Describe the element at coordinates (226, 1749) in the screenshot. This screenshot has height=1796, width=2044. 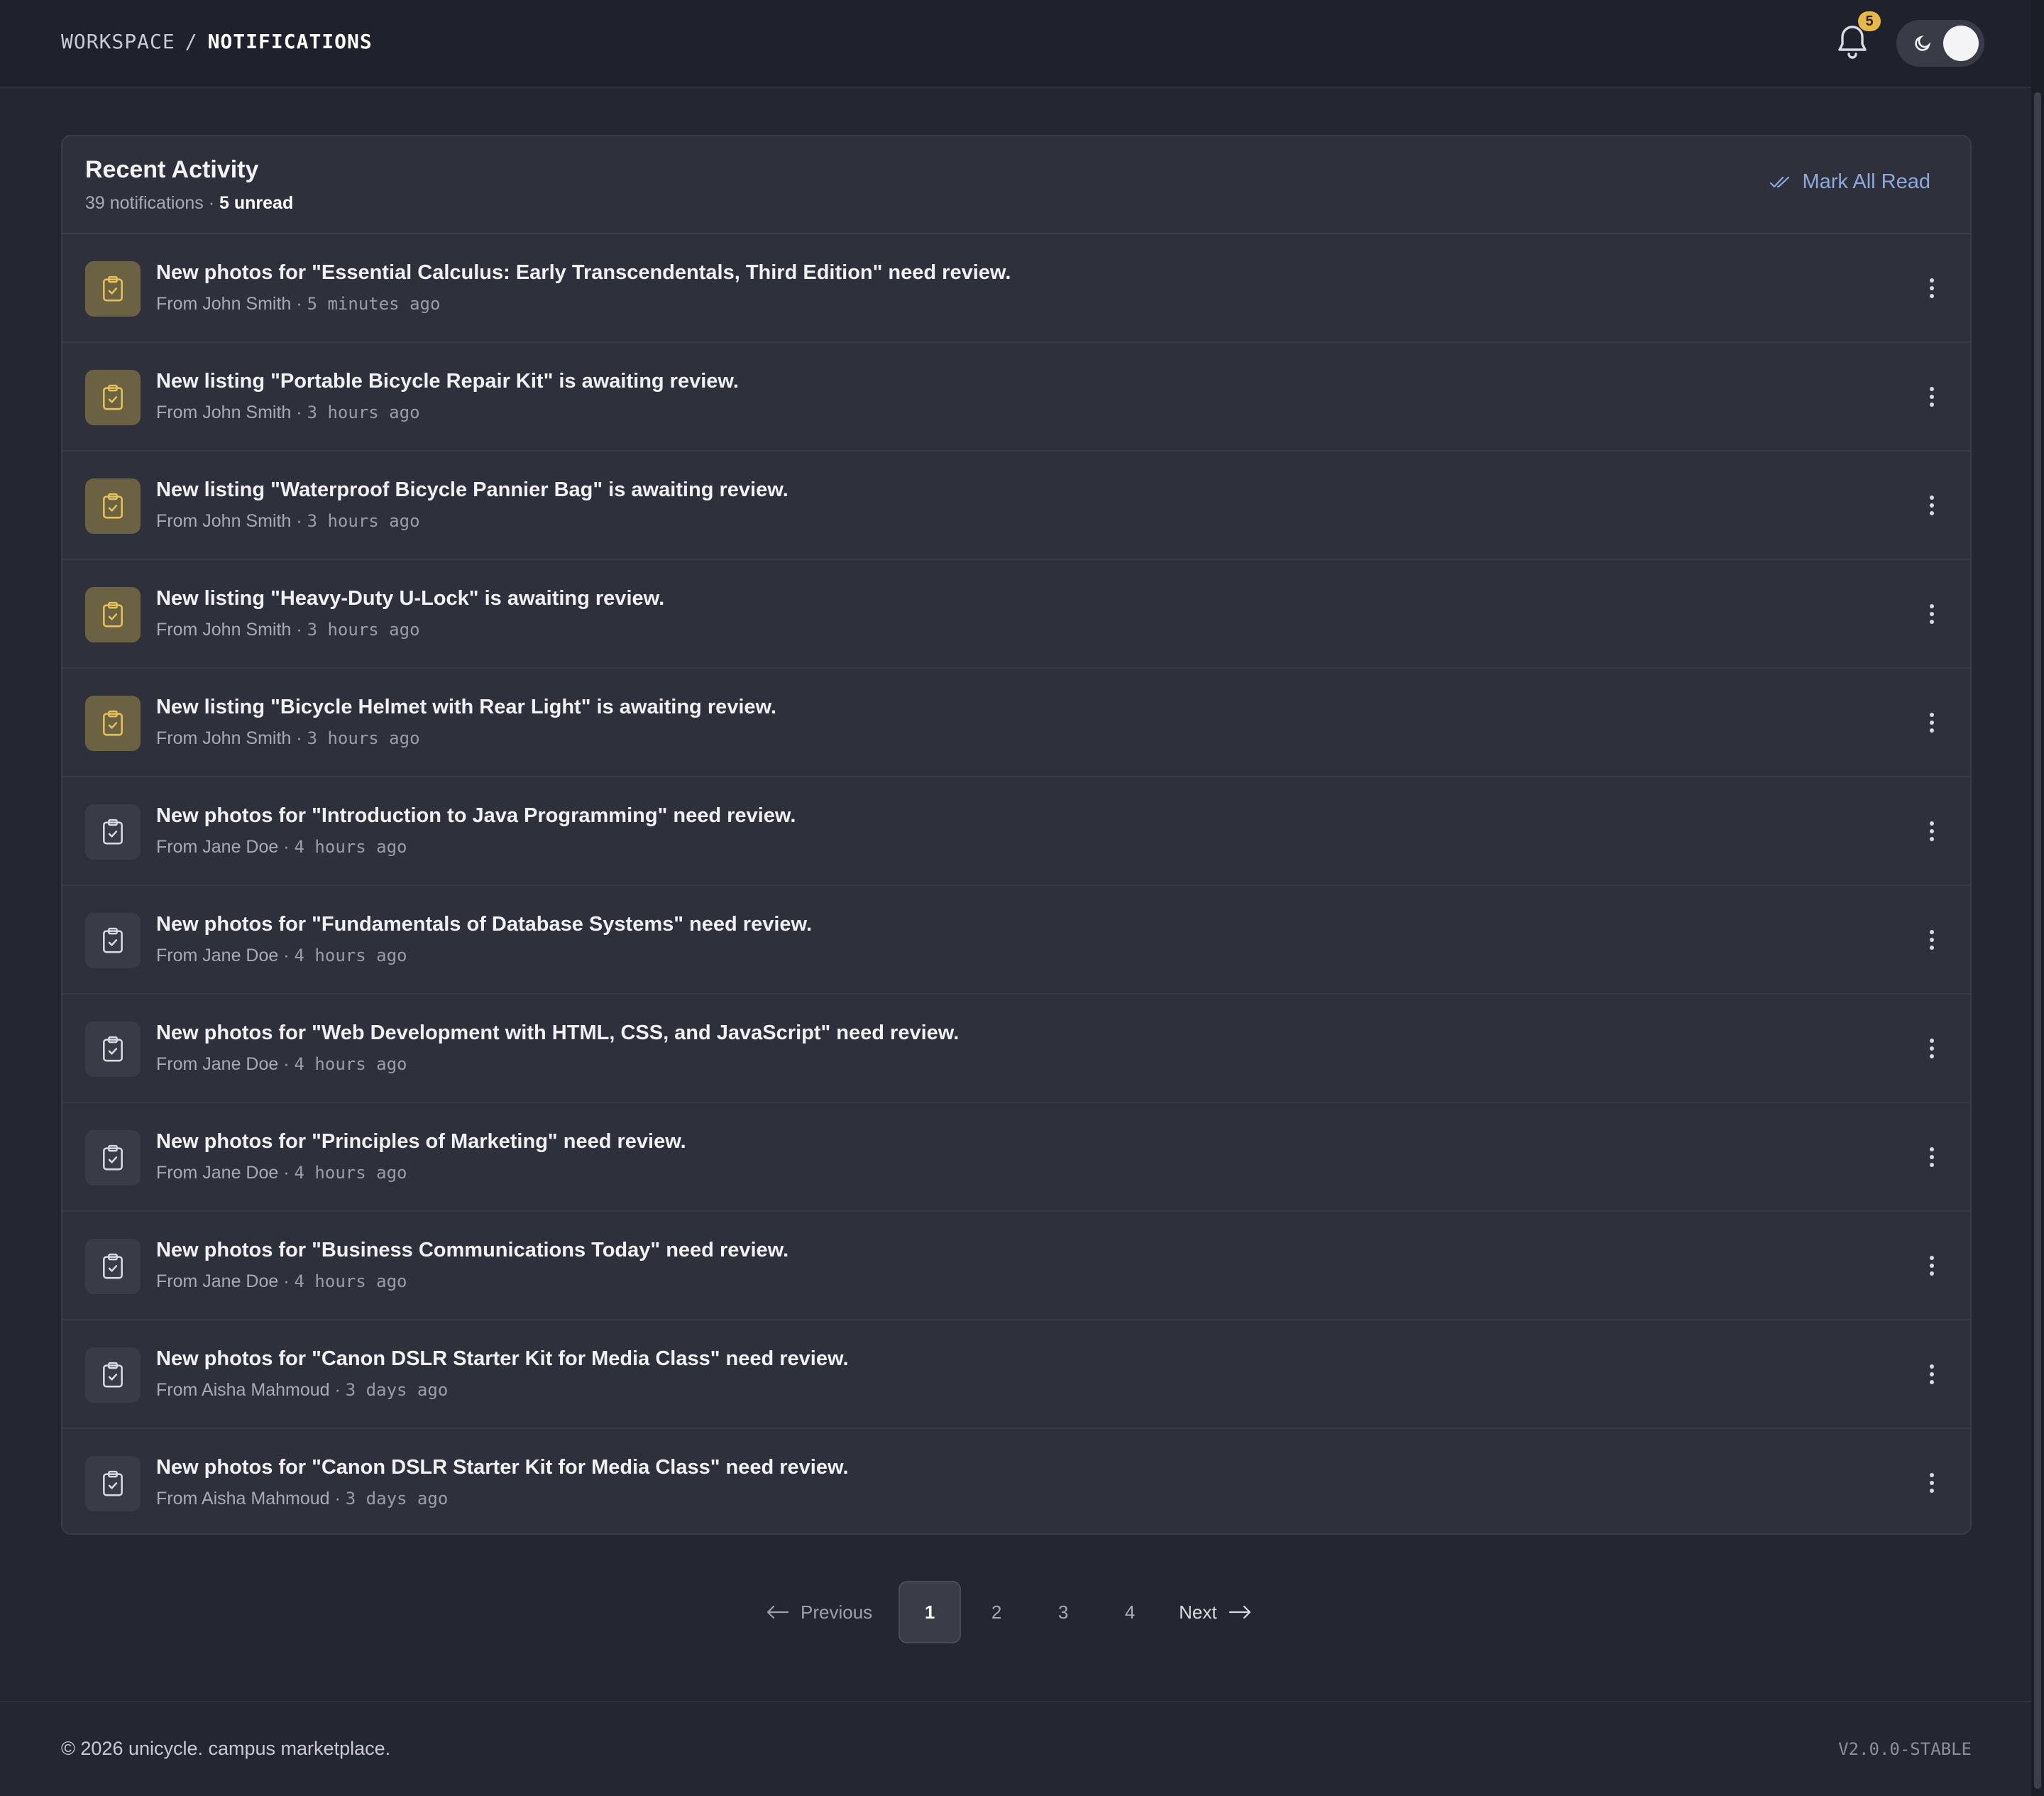
I see `copyright-text: © 2026 unicycle. campus marketplace.` at that location.